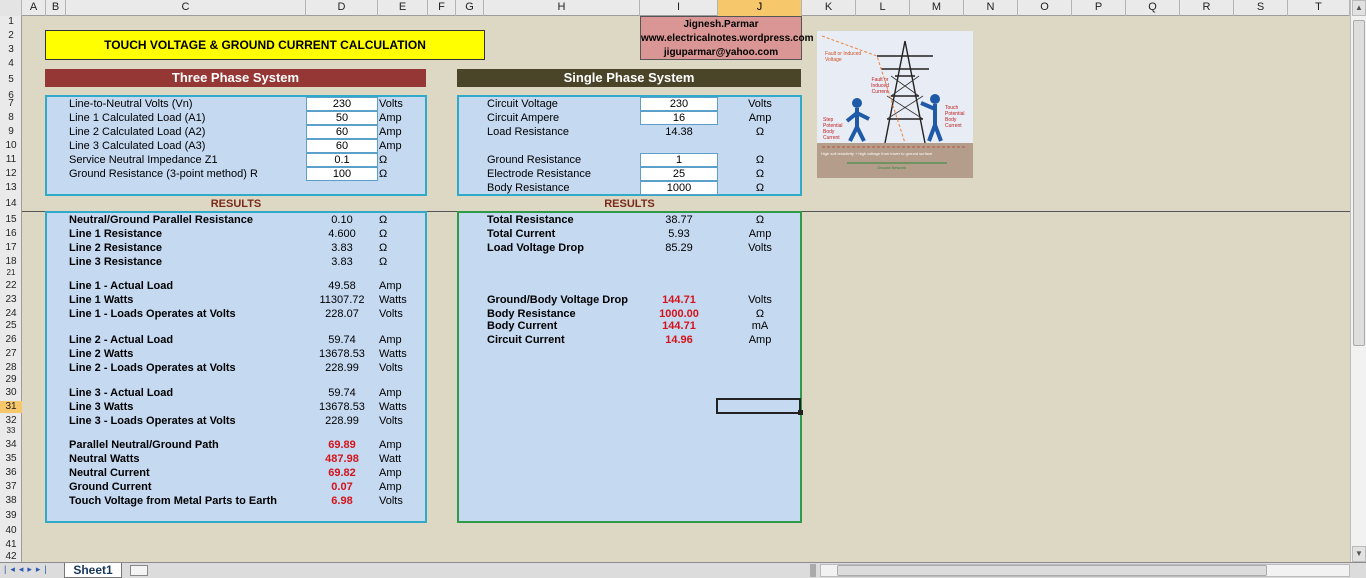 The width and height of the screenshot is (1366, 578). What do you see at coordinates (562, 8) in the screenshot?
I see `column-header: H` at bounding box center [562, 8].